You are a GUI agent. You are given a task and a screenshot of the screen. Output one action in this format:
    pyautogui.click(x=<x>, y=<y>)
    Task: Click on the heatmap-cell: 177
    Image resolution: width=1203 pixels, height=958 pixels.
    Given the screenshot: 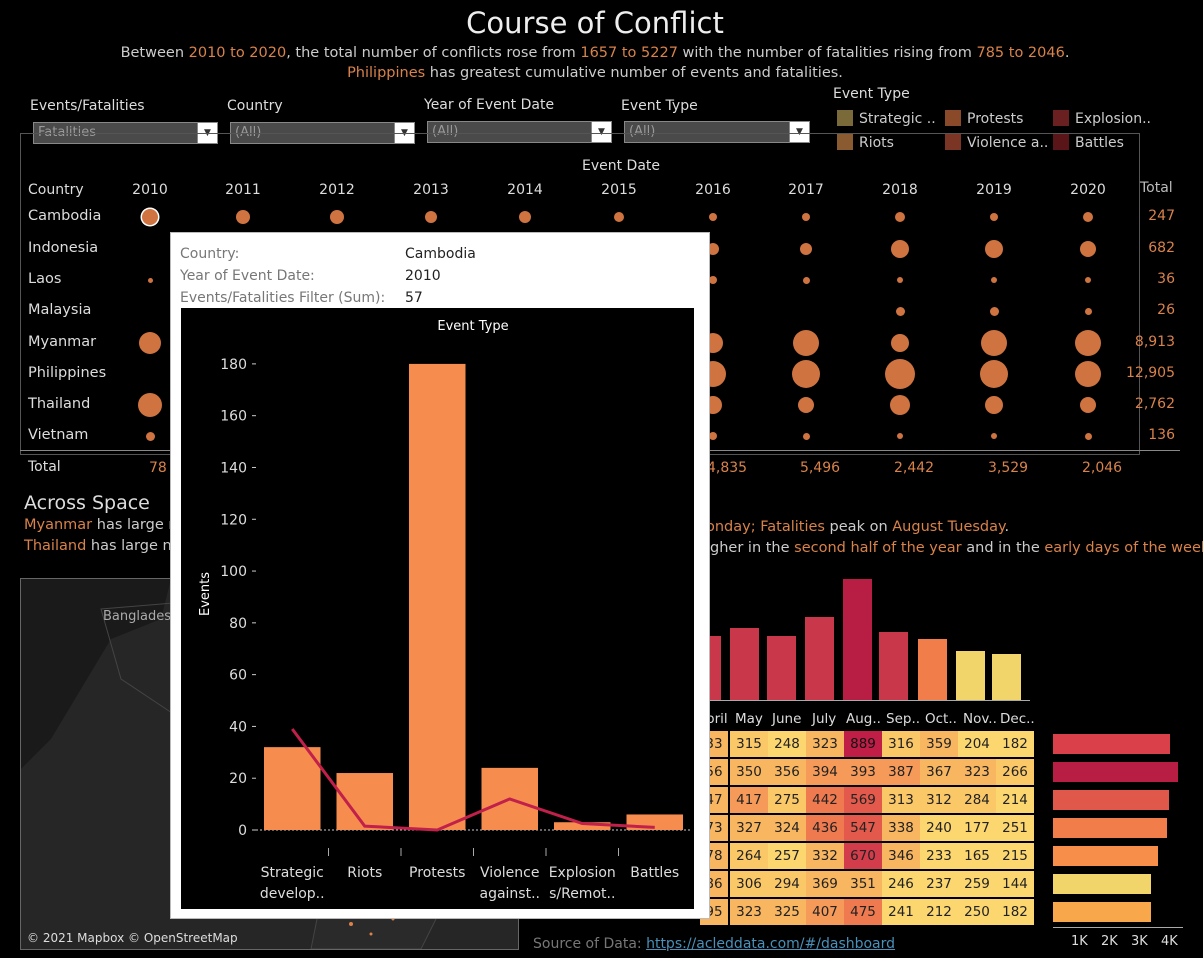 What is the action you would take?
    pyautogui.click(x=977, y=828)
    